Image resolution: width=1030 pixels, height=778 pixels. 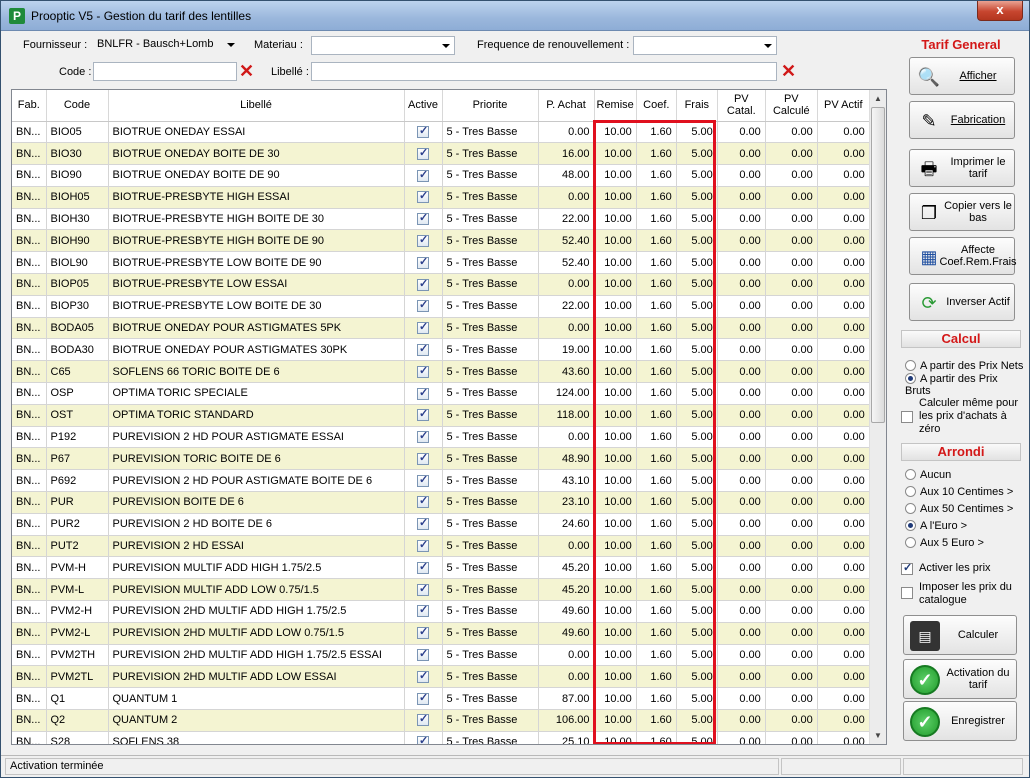 What do you see at coordinates (566, 720) in the screenshot?
I see `table-cell: 106.00` at bounding box center [566, 720].